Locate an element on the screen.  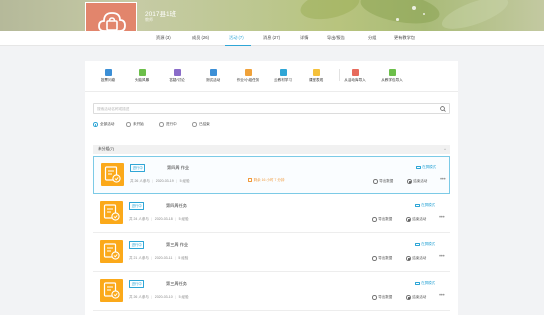
activity-meta: 共 21 人参与 | 2020-03-11 | 5 经验 is located at coordinates (159, 258).